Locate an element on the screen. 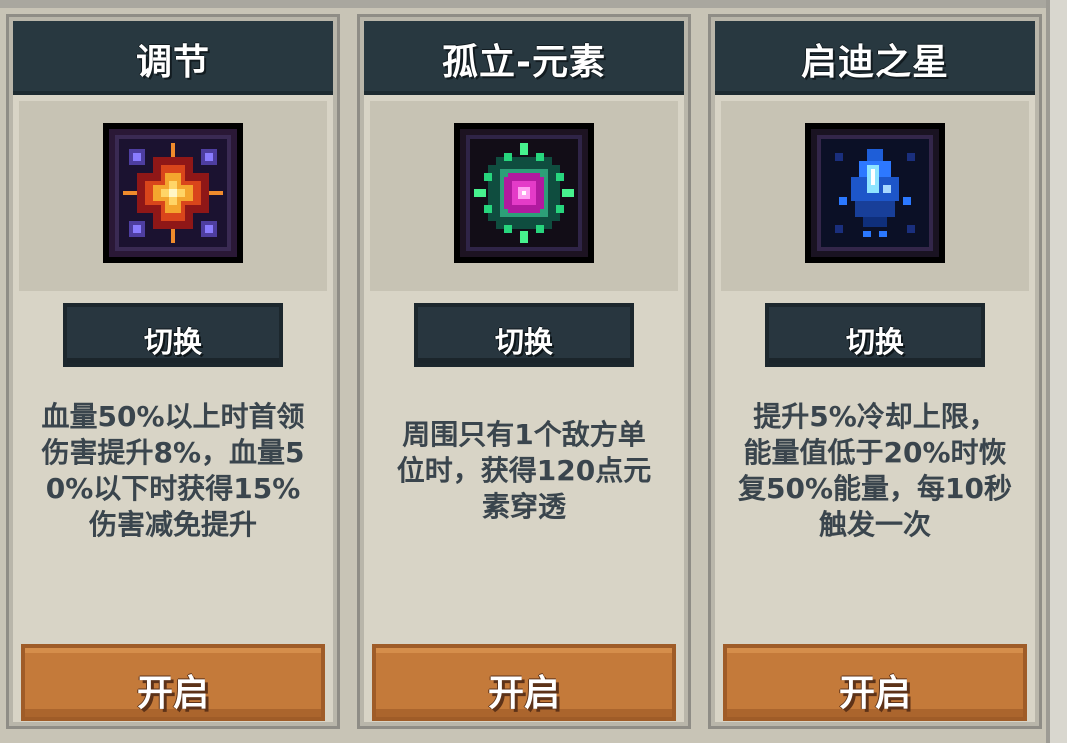 This screenshot has width=1067, height=743. blue-crystal-rune-icon is located at coordinates (875, 193).